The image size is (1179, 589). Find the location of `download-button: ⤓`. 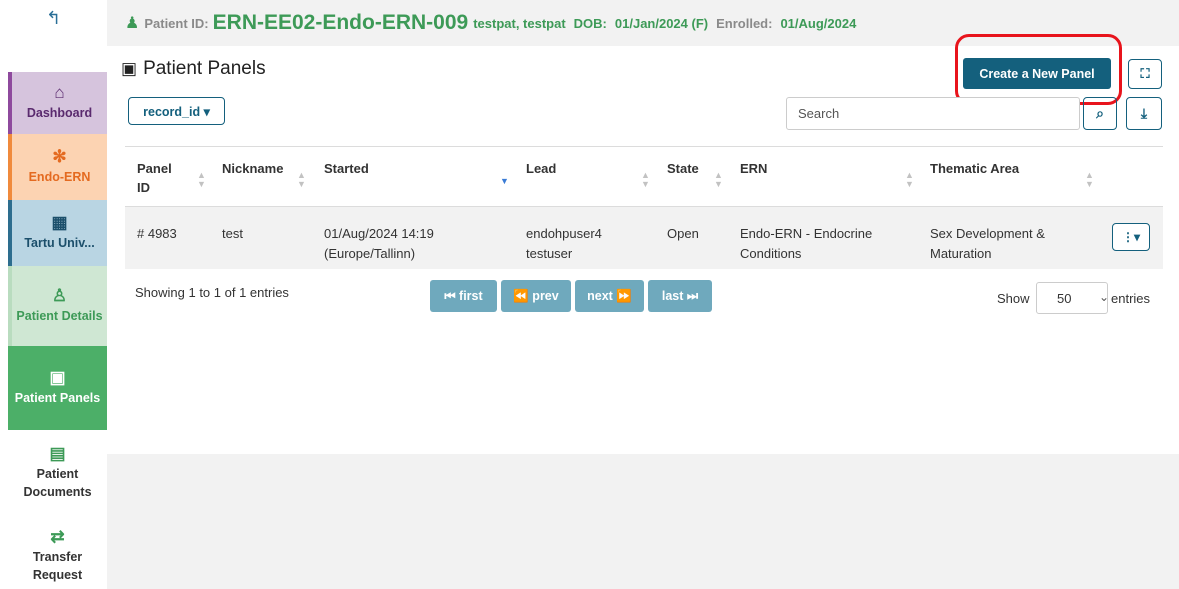

download-button: ⤓ is located at coordinates (1144, 113).